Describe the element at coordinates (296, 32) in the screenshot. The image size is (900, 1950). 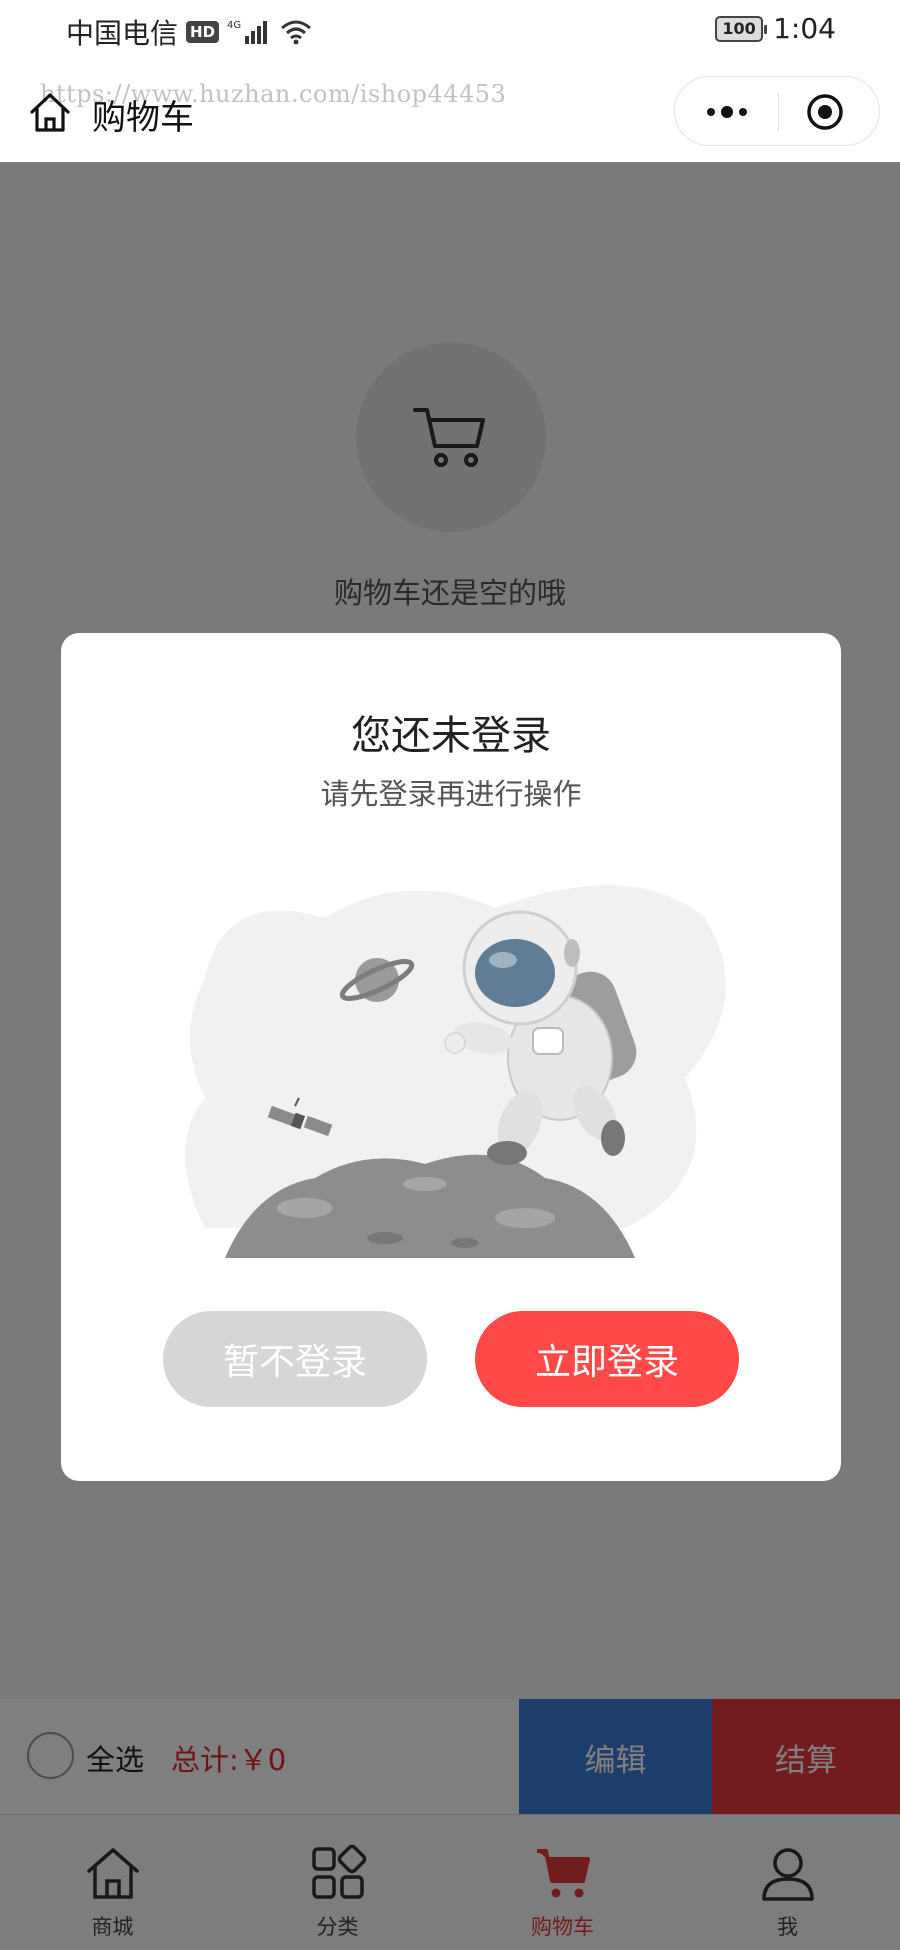
I see `wifi-icon` at that location.